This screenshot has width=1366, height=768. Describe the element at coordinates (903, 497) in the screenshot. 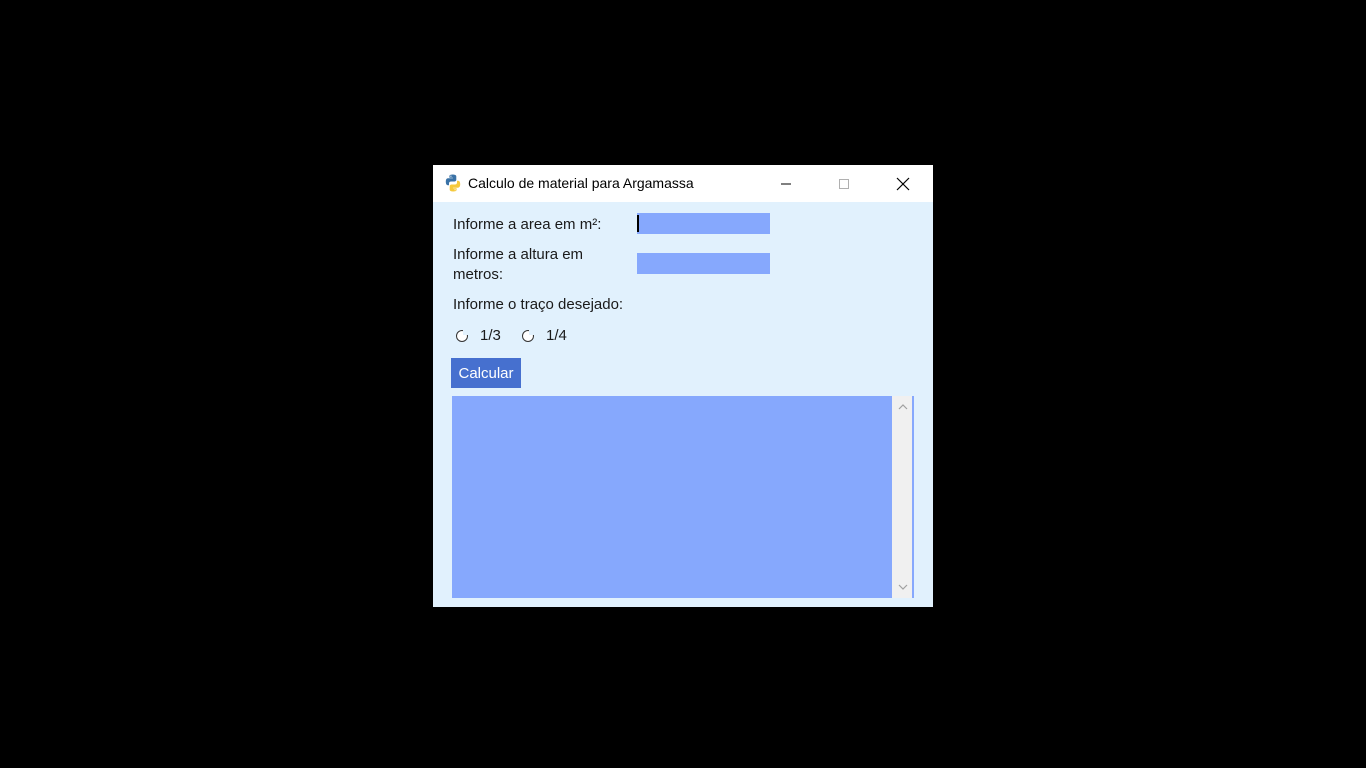

I see `vertical-scrollbar` at that location.